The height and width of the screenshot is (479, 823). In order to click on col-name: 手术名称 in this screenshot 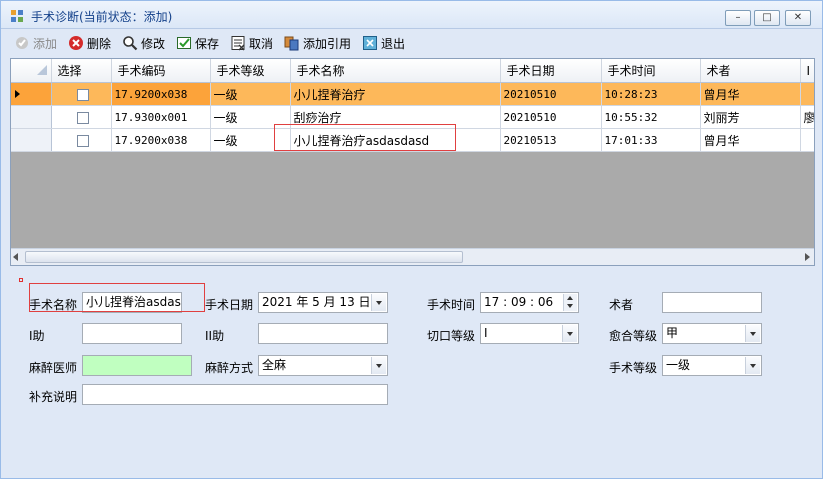, I will do `click(395, 71)`.